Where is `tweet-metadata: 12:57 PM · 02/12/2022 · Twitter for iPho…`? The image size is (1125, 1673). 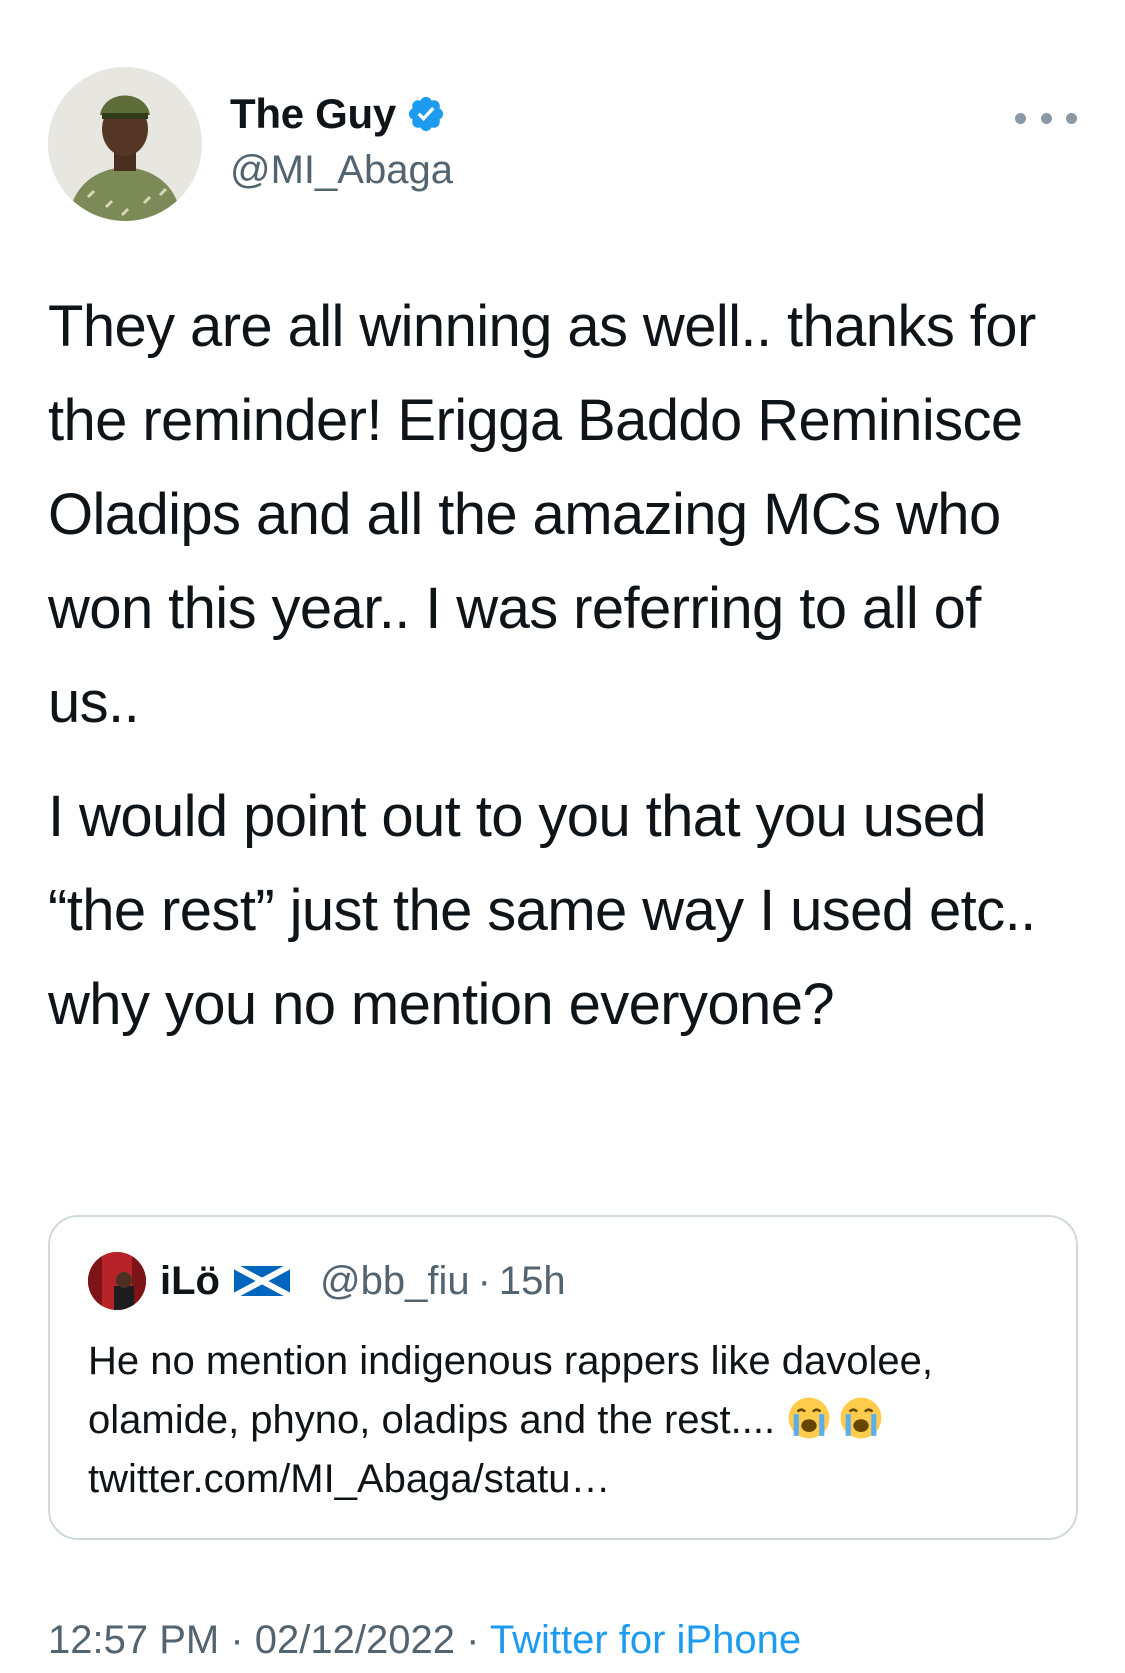
tweet-metadata: 12:57 PM · 02/12/2022 · Twitter for iPho… is located at coordinates (424, 1640).